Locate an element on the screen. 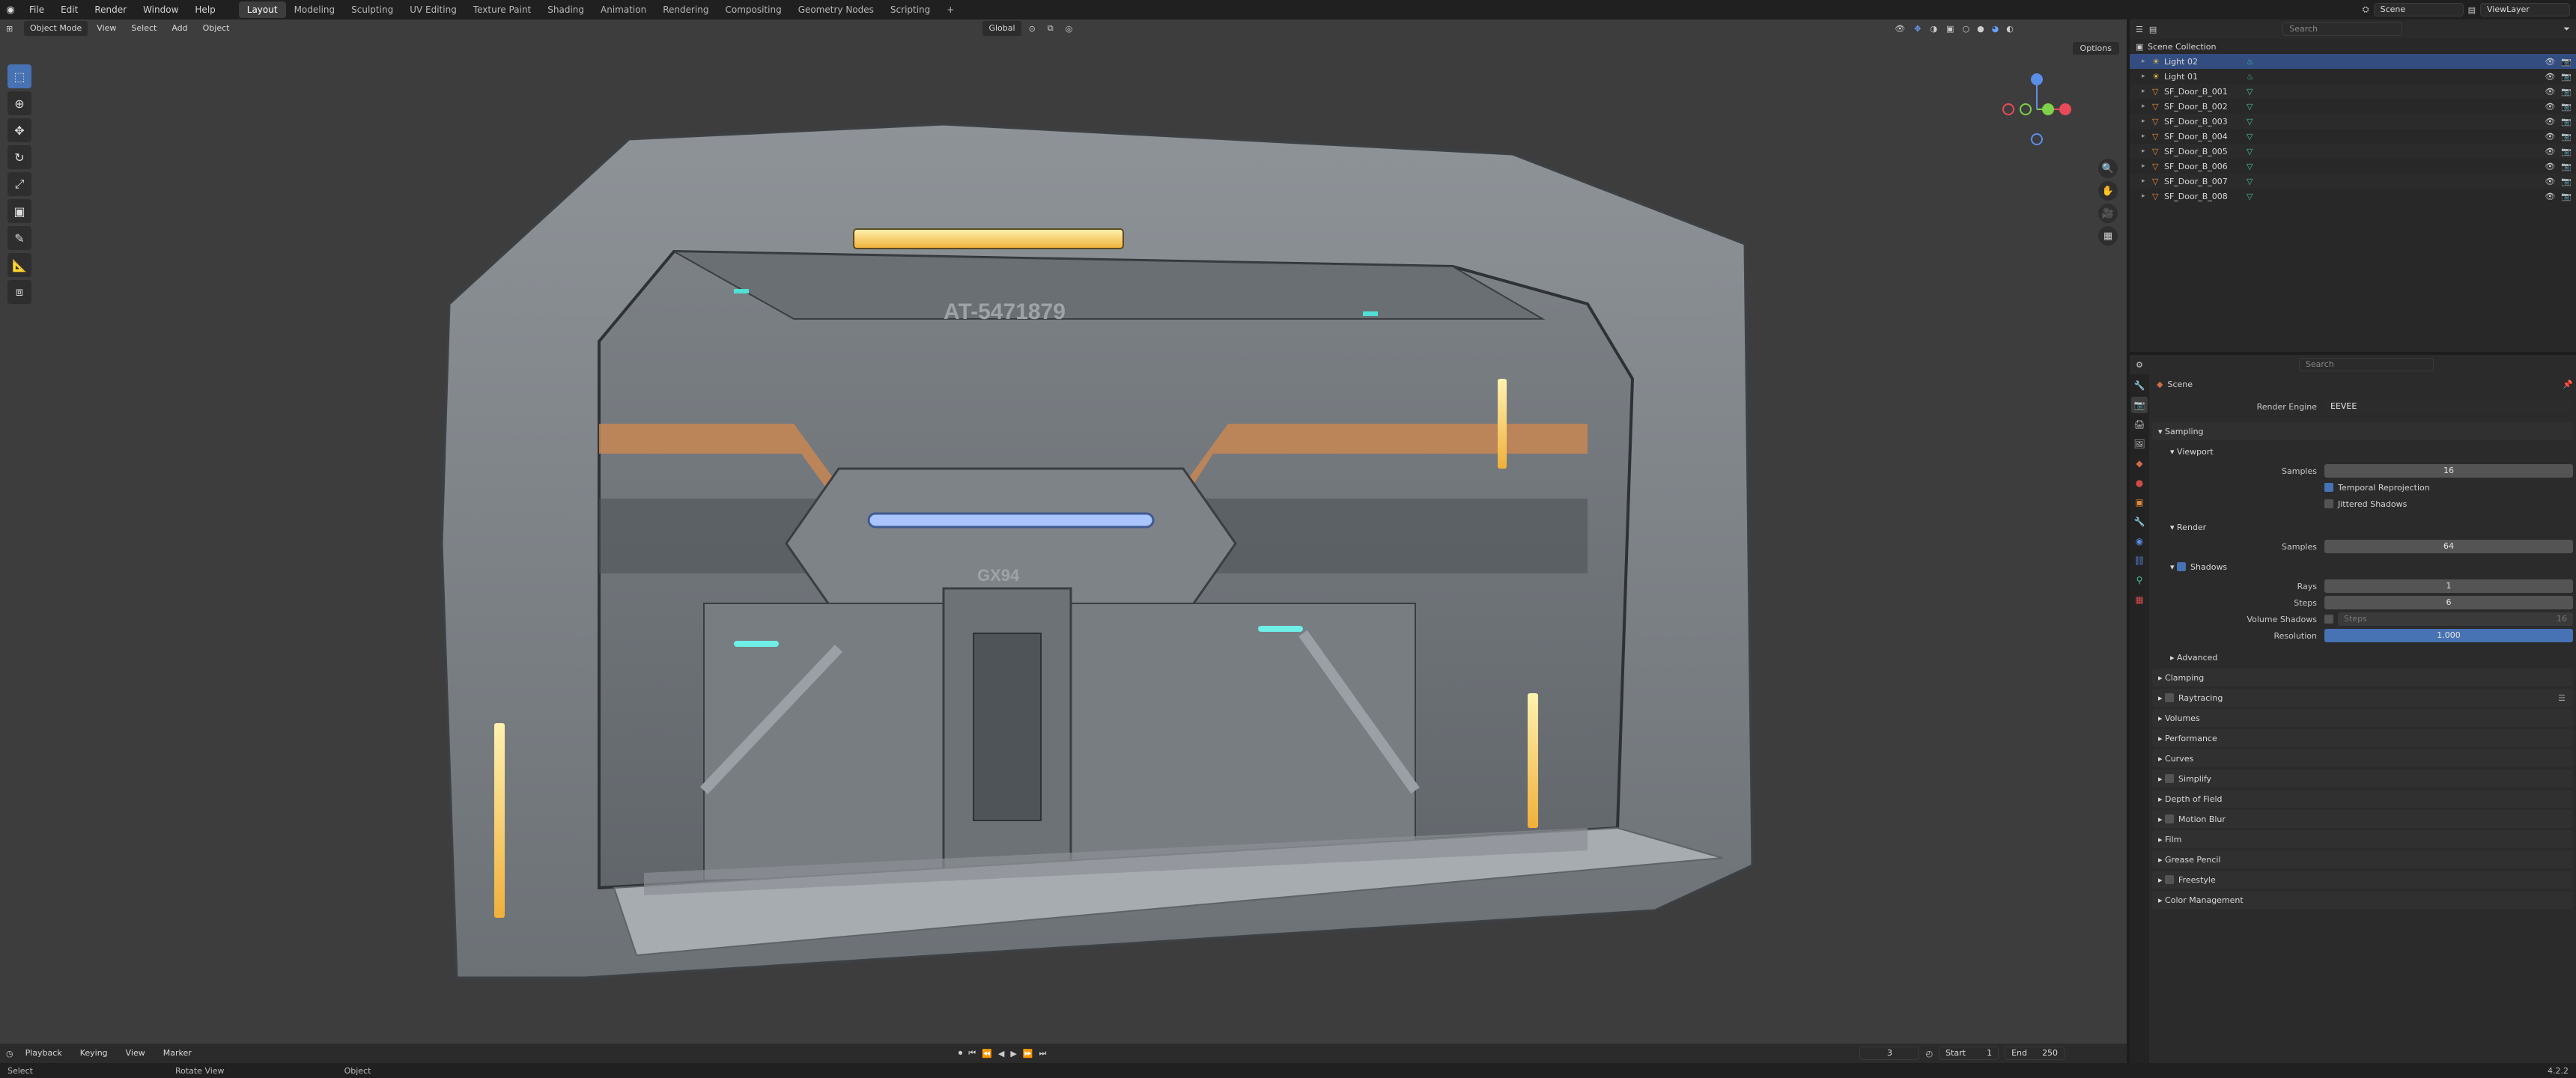  render-subsection: ▾ Render is located at coordinates (2362, 527).